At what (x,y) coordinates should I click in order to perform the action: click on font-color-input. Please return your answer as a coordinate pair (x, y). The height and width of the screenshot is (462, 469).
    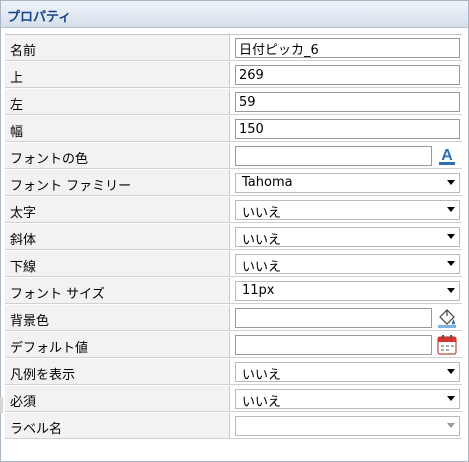
    Looking at the image, I should click on (333, 156).